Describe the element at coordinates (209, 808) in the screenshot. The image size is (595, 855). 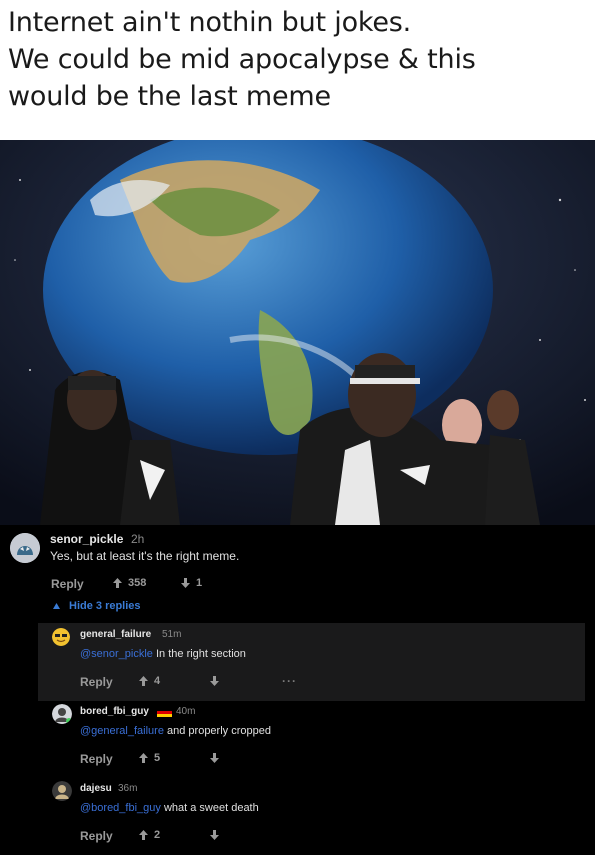
I see `reply-text: what a sweet death` at that location.